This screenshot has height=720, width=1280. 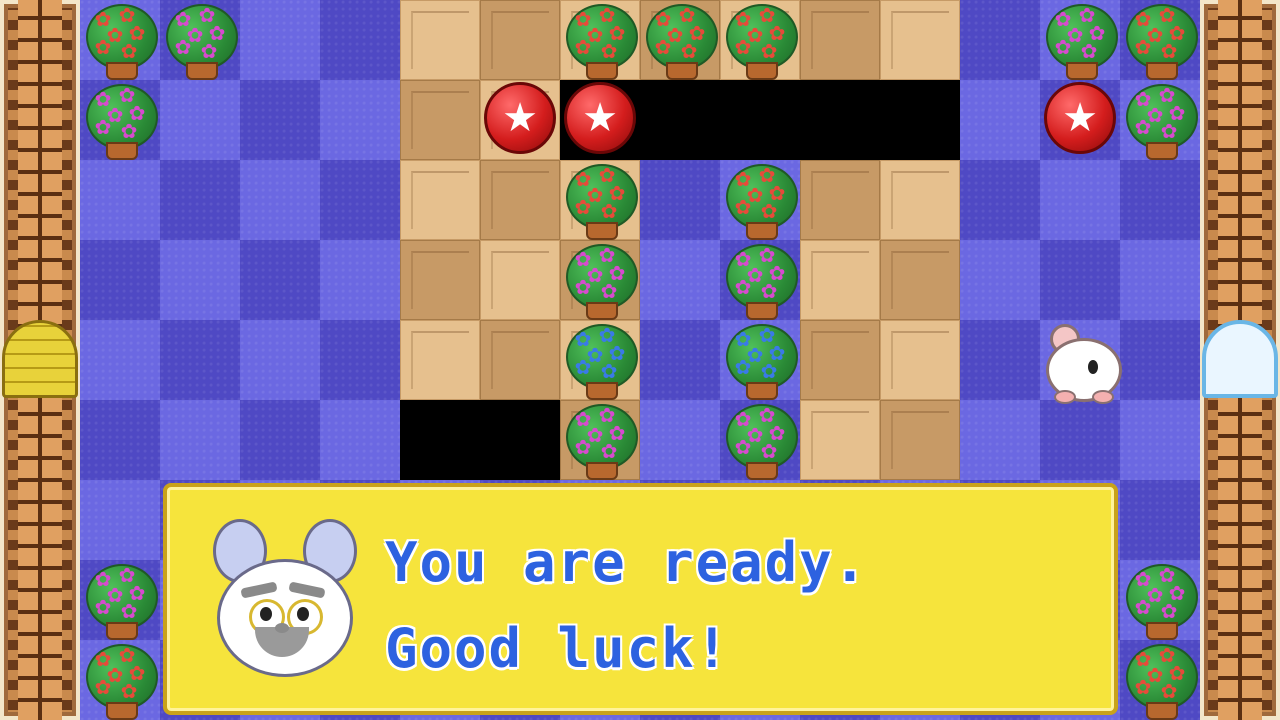 I want to click on locked-gate-icon, so click(x=40, y=359).